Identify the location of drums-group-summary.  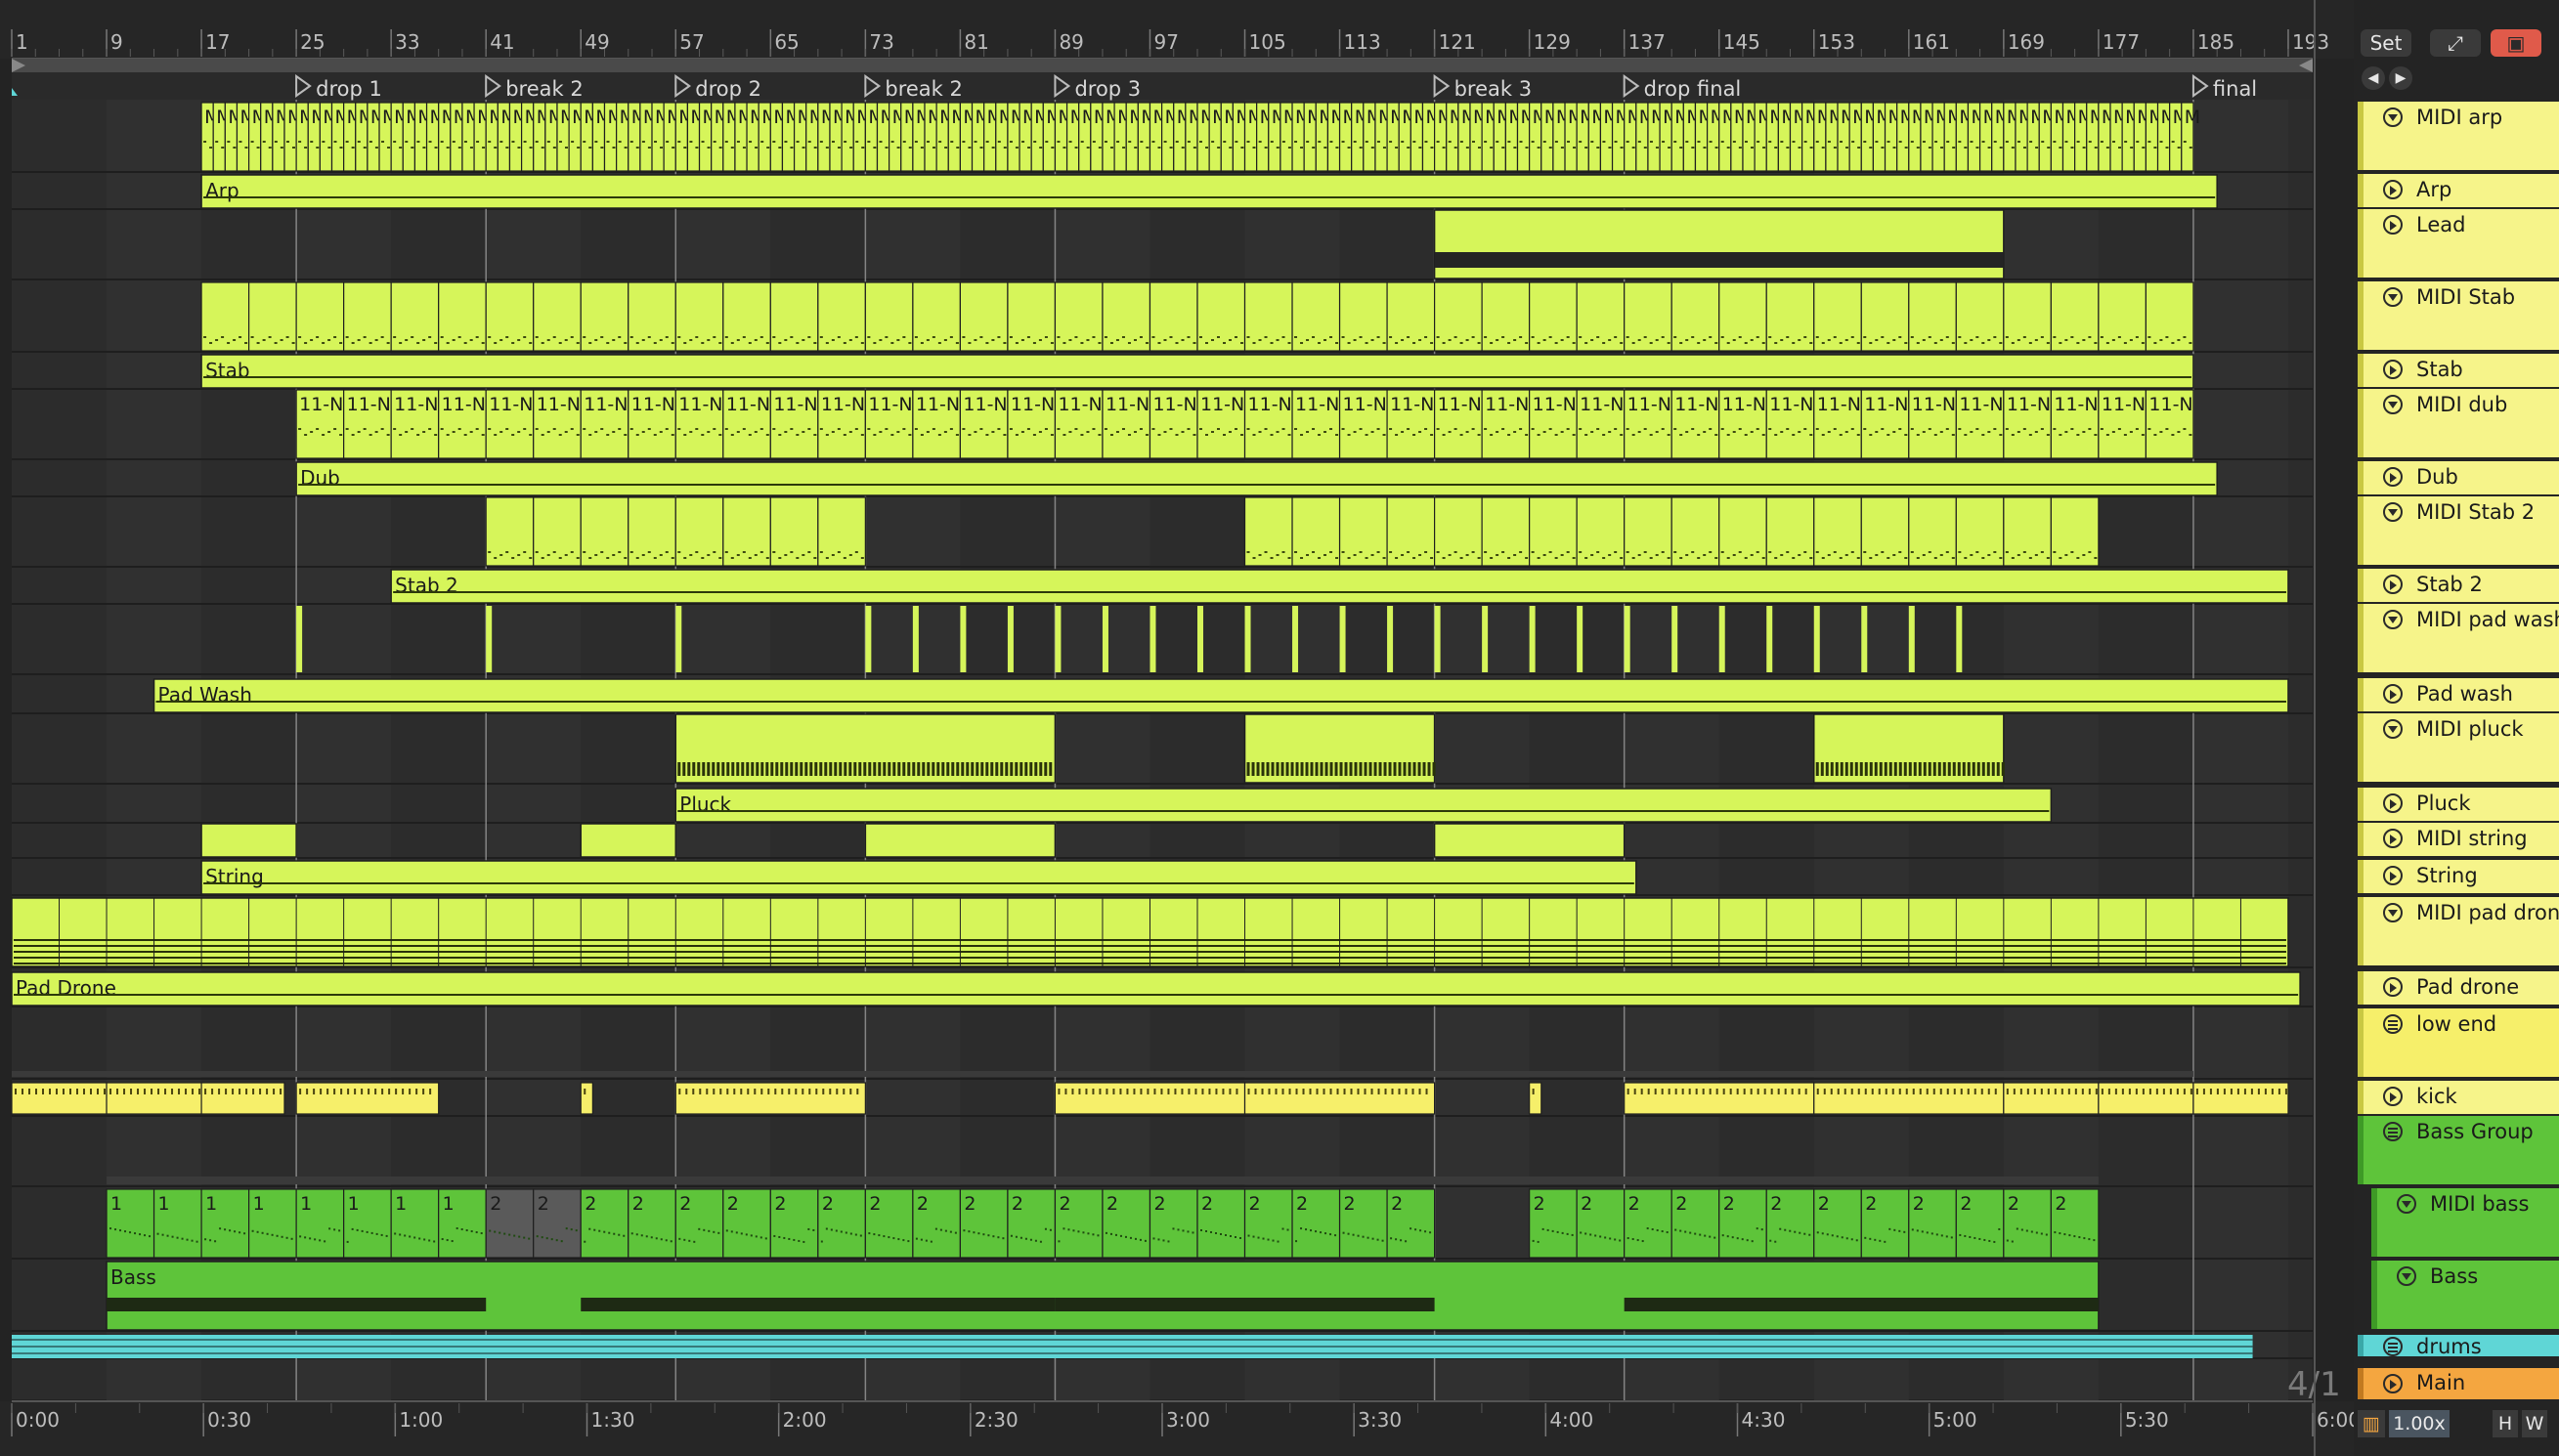
(1132, 1346).